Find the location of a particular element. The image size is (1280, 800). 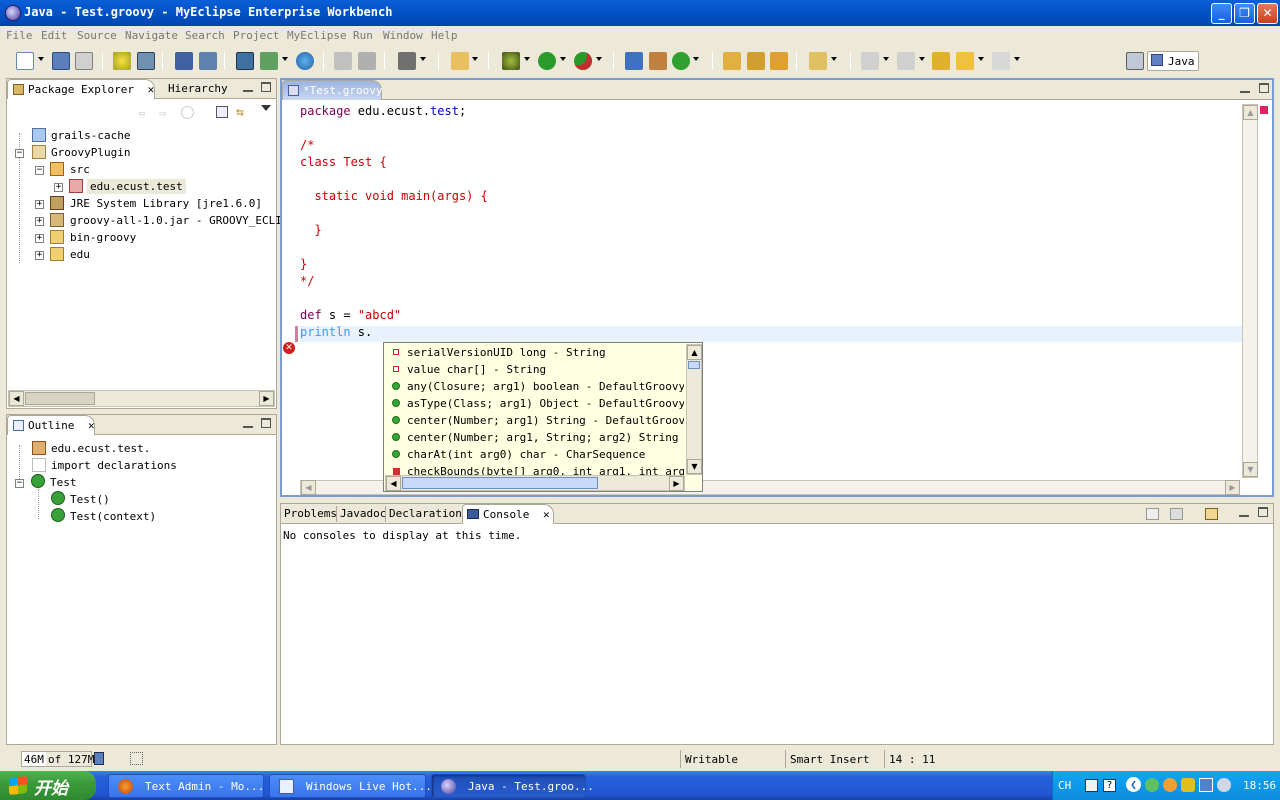

menu-navigate: Navigate is located at coordinates (151, 35).